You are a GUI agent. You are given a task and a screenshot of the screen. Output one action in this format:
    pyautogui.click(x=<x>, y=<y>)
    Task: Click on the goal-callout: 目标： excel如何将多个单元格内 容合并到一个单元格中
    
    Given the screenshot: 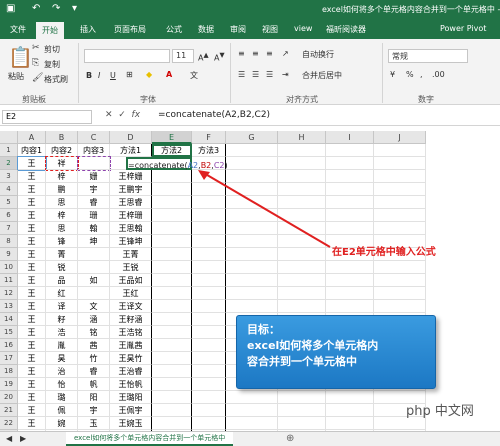 What is the action you would take?
    pyautogui.click(x=336, y=352)
    